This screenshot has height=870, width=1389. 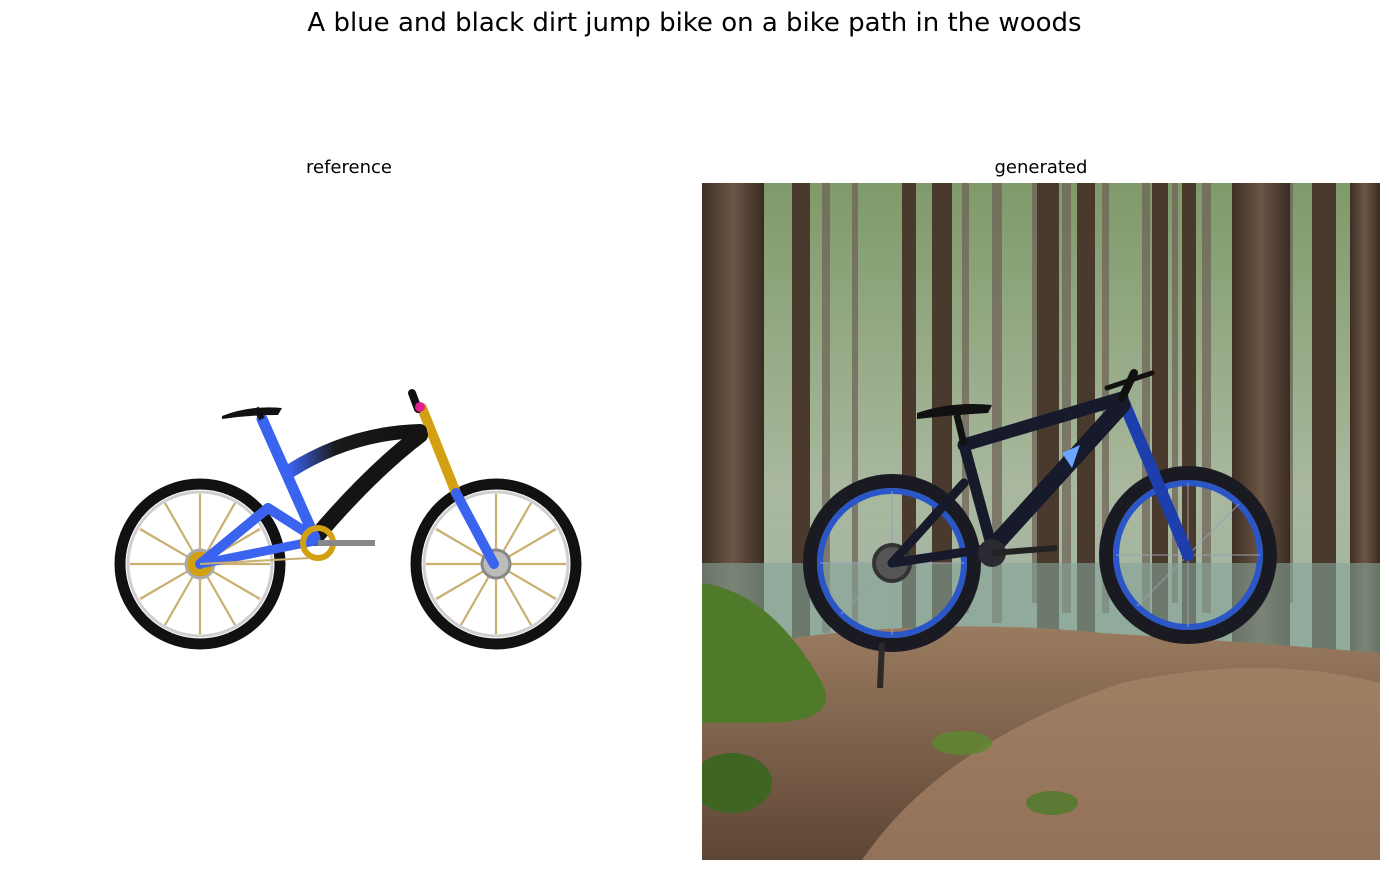 I want to click on reference-panel-title: reference, so click(x=349, y=167).